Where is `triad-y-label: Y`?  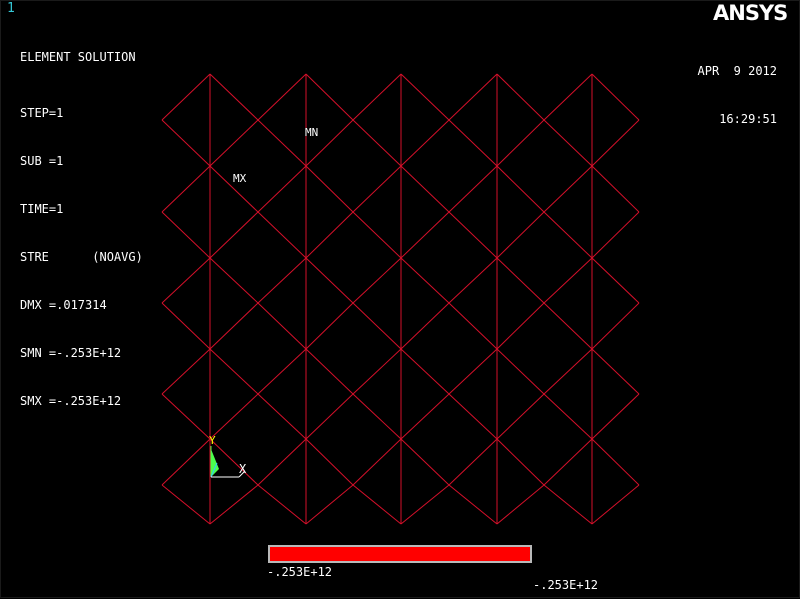
triad-y-label: Y is located at coordinates (212, 440).